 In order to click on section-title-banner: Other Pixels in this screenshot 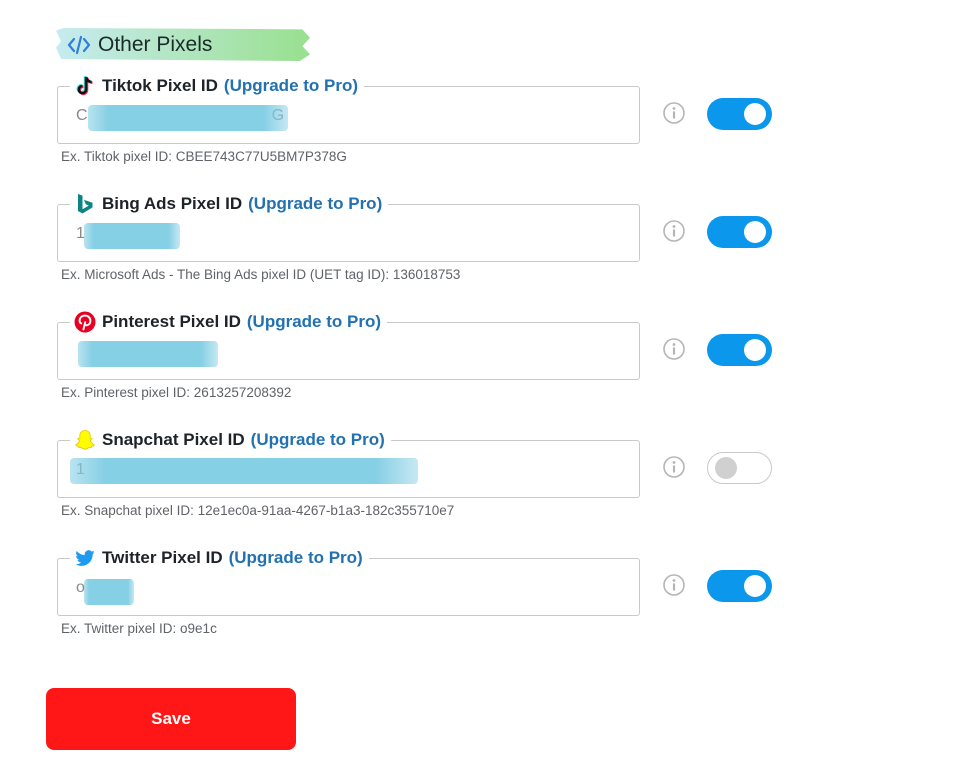, I will do `click(183, 44)`.